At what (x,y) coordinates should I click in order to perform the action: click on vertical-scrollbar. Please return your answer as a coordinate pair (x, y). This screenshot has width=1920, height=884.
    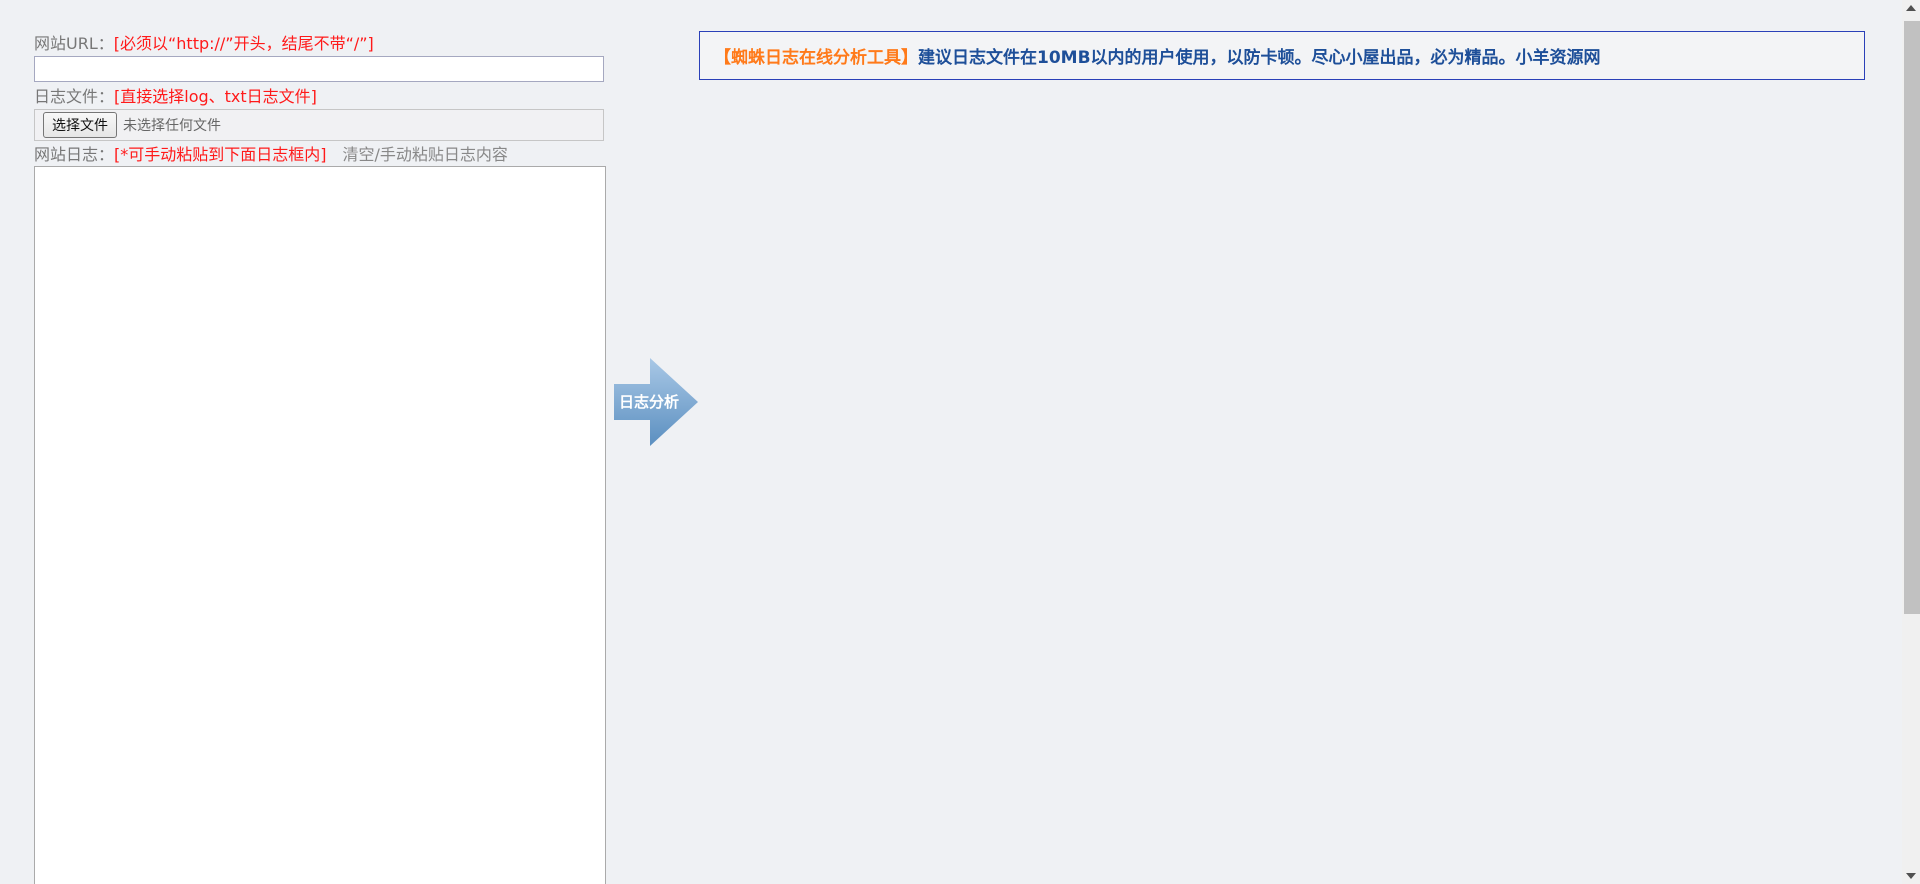
    Looking at the image, I should click on (1911, 442).